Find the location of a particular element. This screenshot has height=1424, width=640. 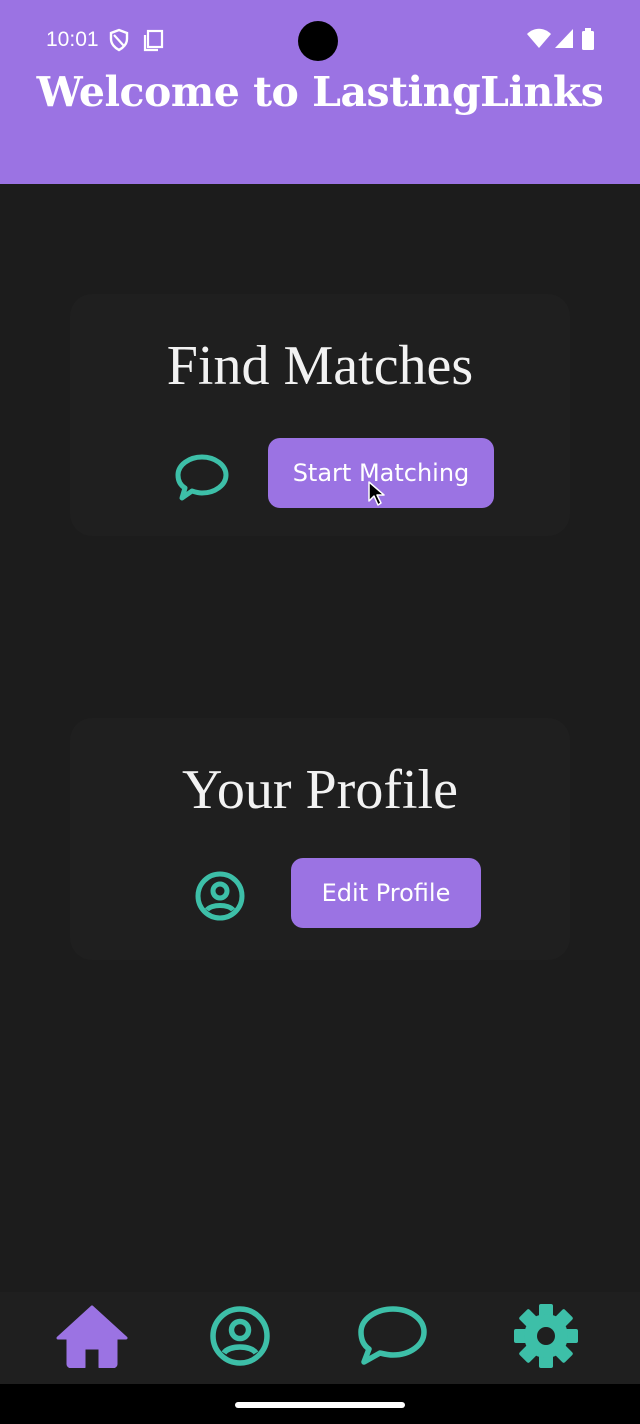

nav-settings is located at coordinates (546, 1338).